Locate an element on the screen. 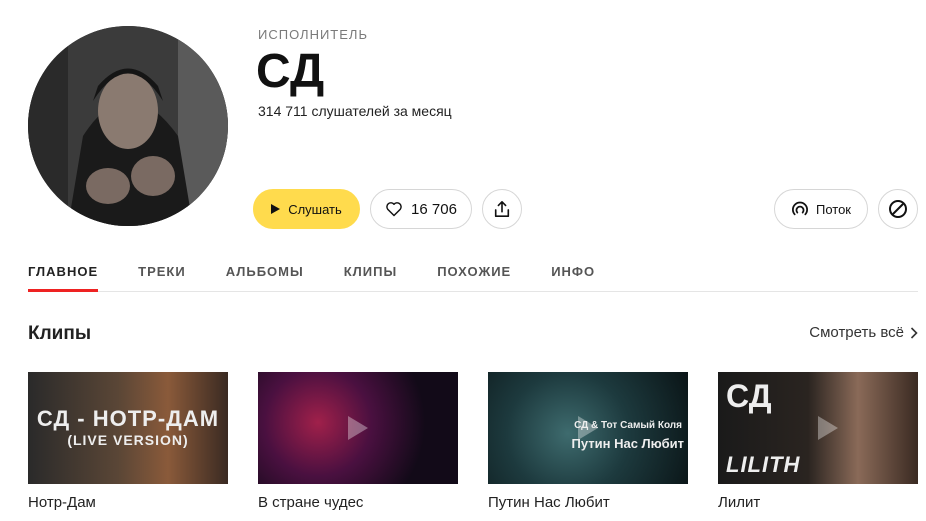 The height and width of the screenshot is (521, 926). clips-section-title: Клипы is located at coordinates (60, 333).